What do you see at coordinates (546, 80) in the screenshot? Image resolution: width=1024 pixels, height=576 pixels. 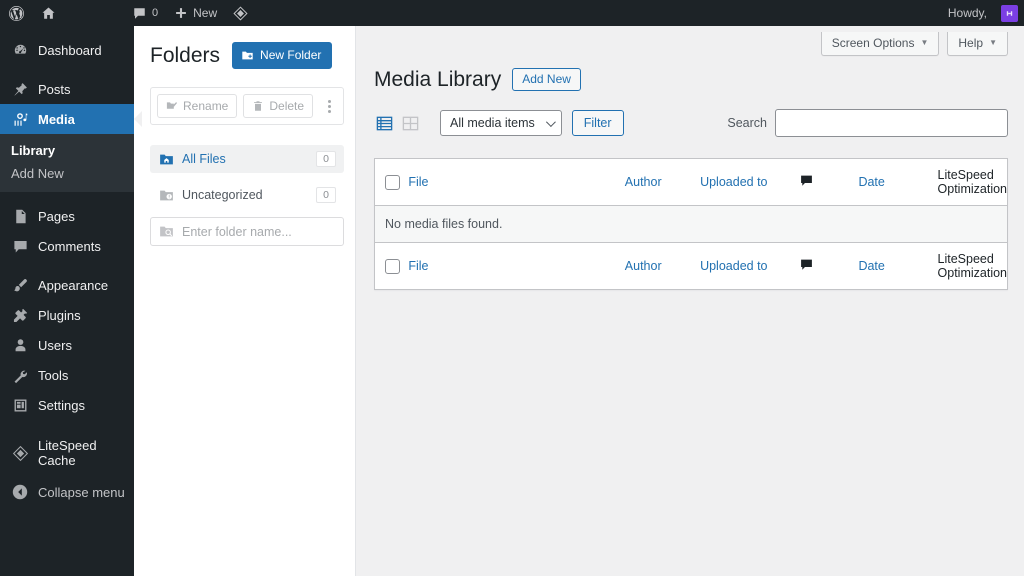 I see `add-new-media-button: Add New` at bounding box center [546, 80].